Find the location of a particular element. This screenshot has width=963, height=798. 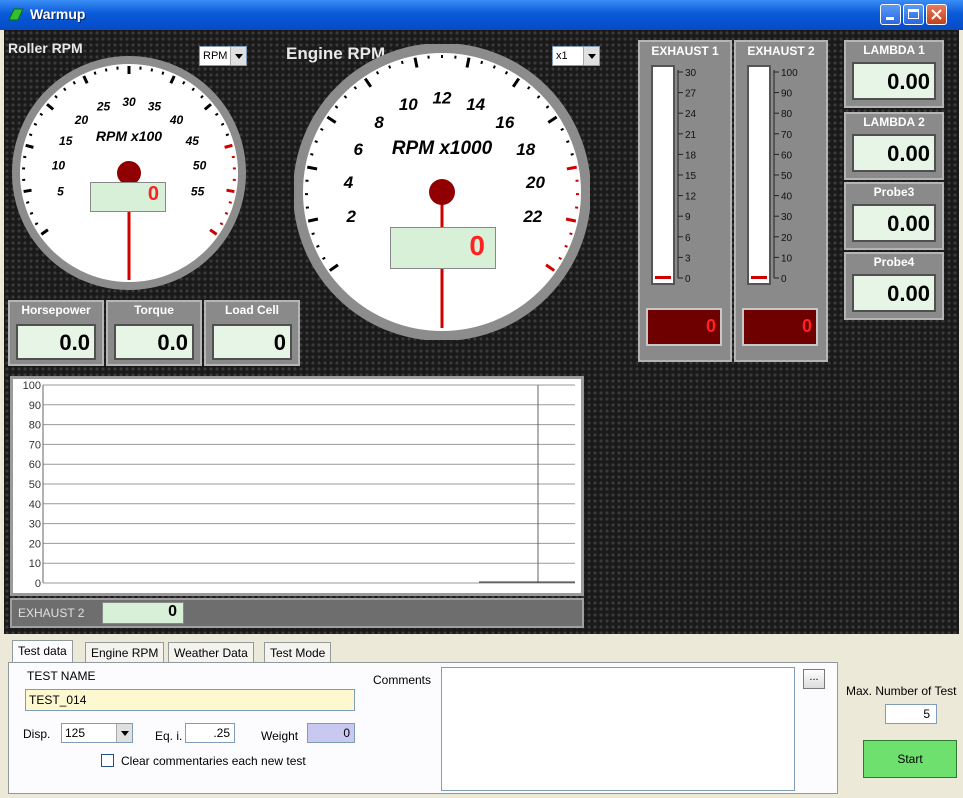

roller-tick-label: 15 is located at coordinates (66, 141).